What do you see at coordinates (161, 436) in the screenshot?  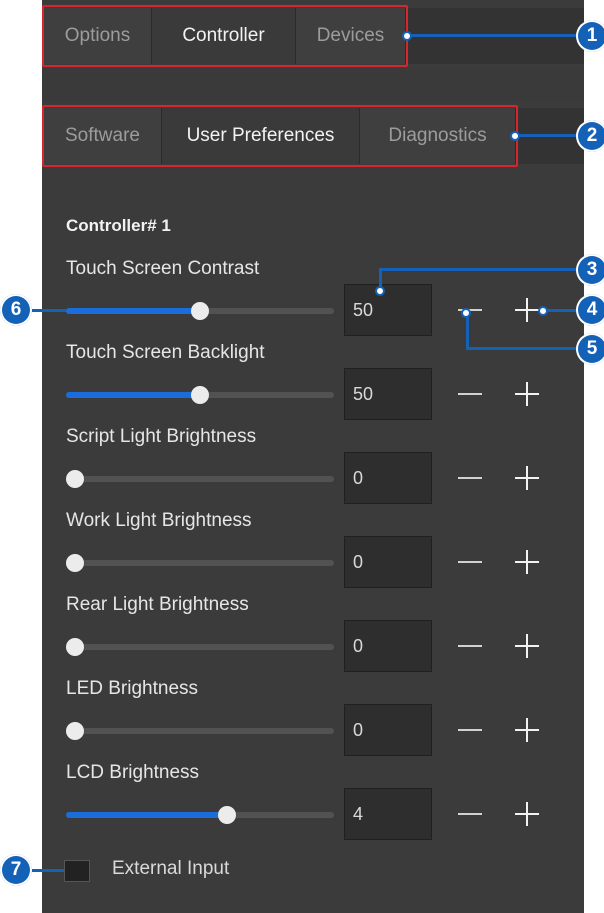 I see `setting-label: Script Light Brightness` at bounding box center [161, 436].